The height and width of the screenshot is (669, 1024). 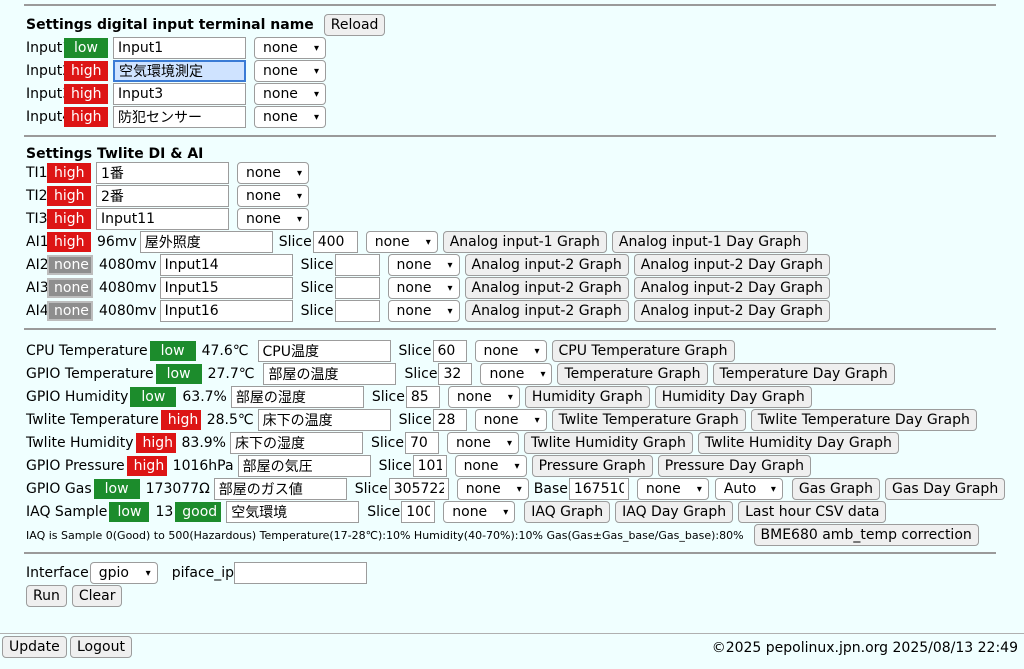 I want to click on auto-select: Auto ▾, so click(x=748, y=489).